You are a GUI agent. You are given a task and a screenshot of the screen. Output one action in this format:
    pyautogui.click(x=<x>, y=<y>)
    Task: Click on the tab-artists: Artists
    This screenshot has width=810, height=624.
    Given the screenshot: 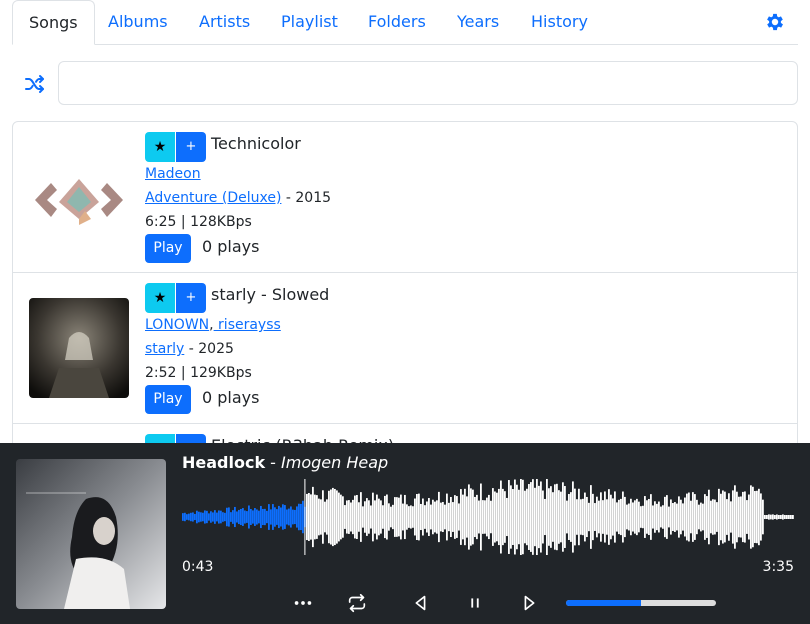 What is the action you would take?
    pyautogui.click(x=224, y=22)
    